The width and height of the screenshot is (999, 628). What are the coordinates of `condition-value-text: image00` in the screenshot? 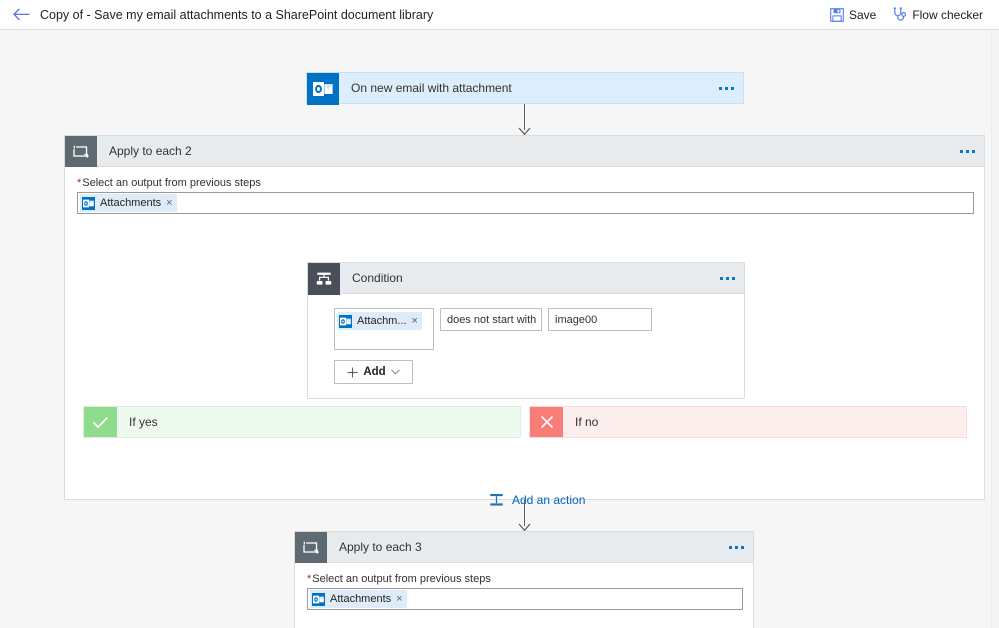 It's located at (576, 319).